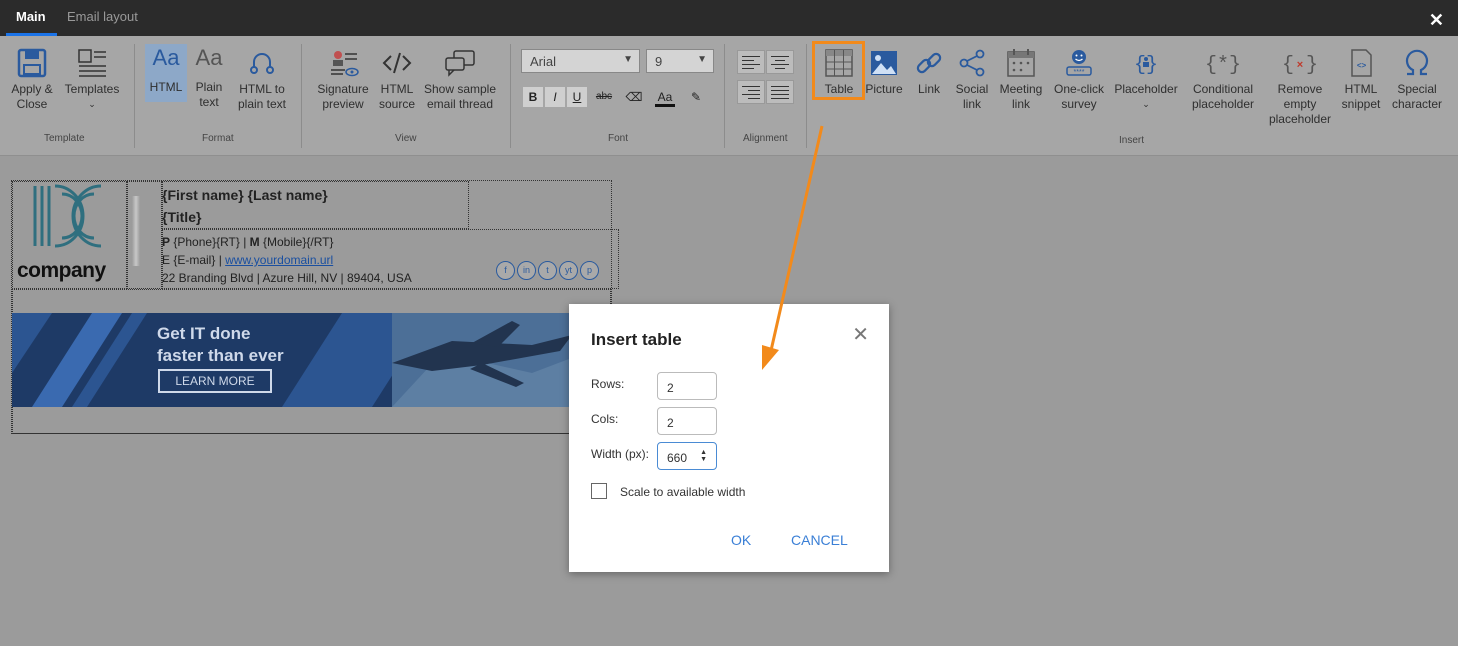 The height and width of the screenshot is (646, 1458). What do you see at coordinates (793, 247) in the screenshot?
I see `annotation-arrow` at bounding box center [793, 247].